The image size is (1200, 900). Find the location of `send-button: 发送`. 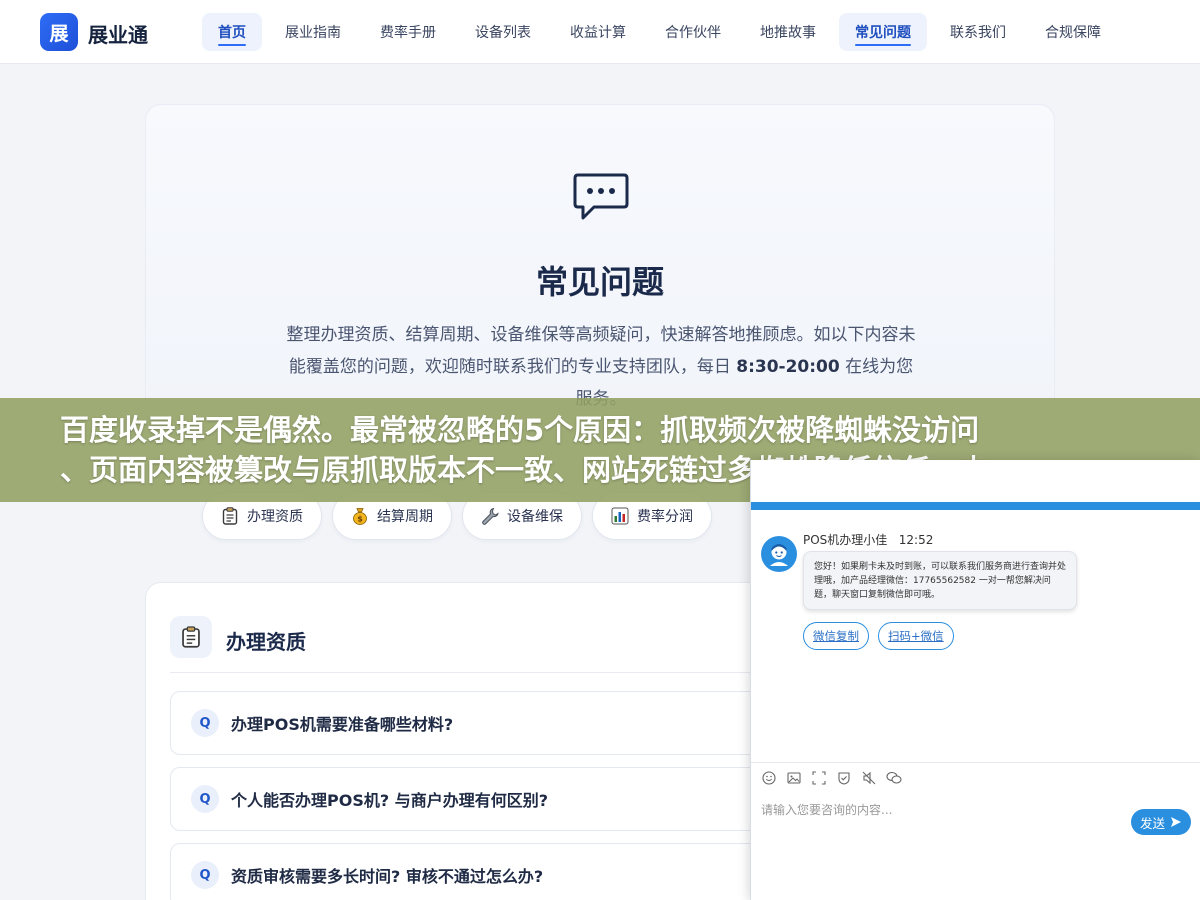

send-button: 发送 is located at coordinates (1161, 822).